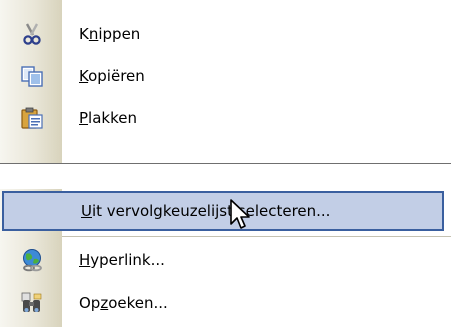 Image resolution: width=451 pixels, height=327 pixels. What do you see at coordinates (32, 260) in the screenshot?
I see `hyperlink-globe-icon` at bounding box center [32, 260].